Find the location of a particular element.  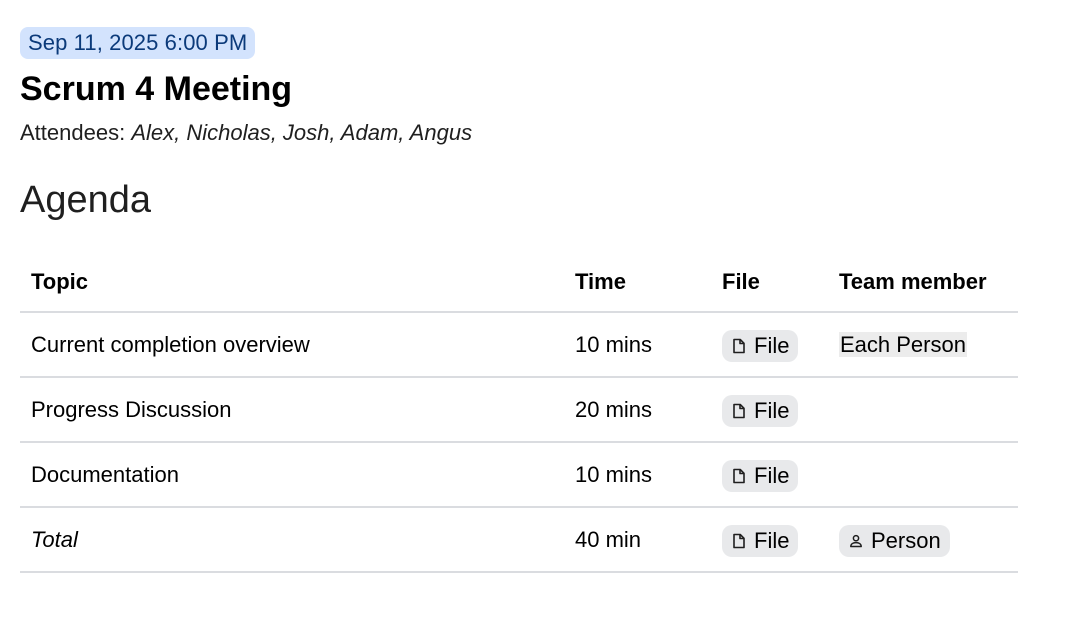

column-header-topic: Topic is located at coordinates (60, 281).